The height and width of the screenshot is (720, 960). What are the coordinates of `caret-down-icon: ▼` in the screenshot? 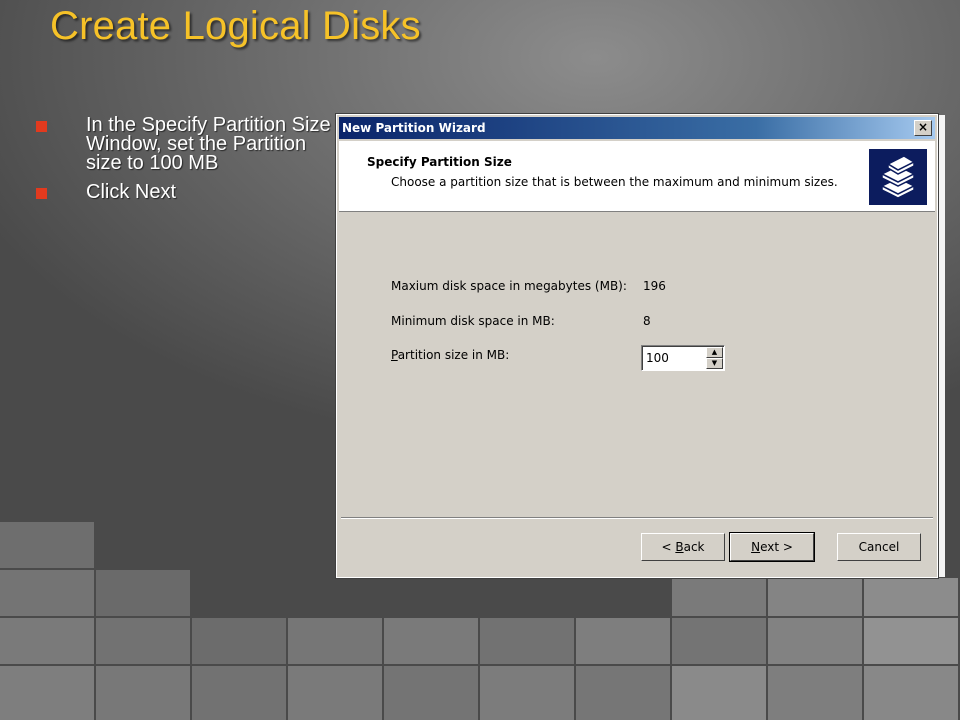 It's located at (714, 363).